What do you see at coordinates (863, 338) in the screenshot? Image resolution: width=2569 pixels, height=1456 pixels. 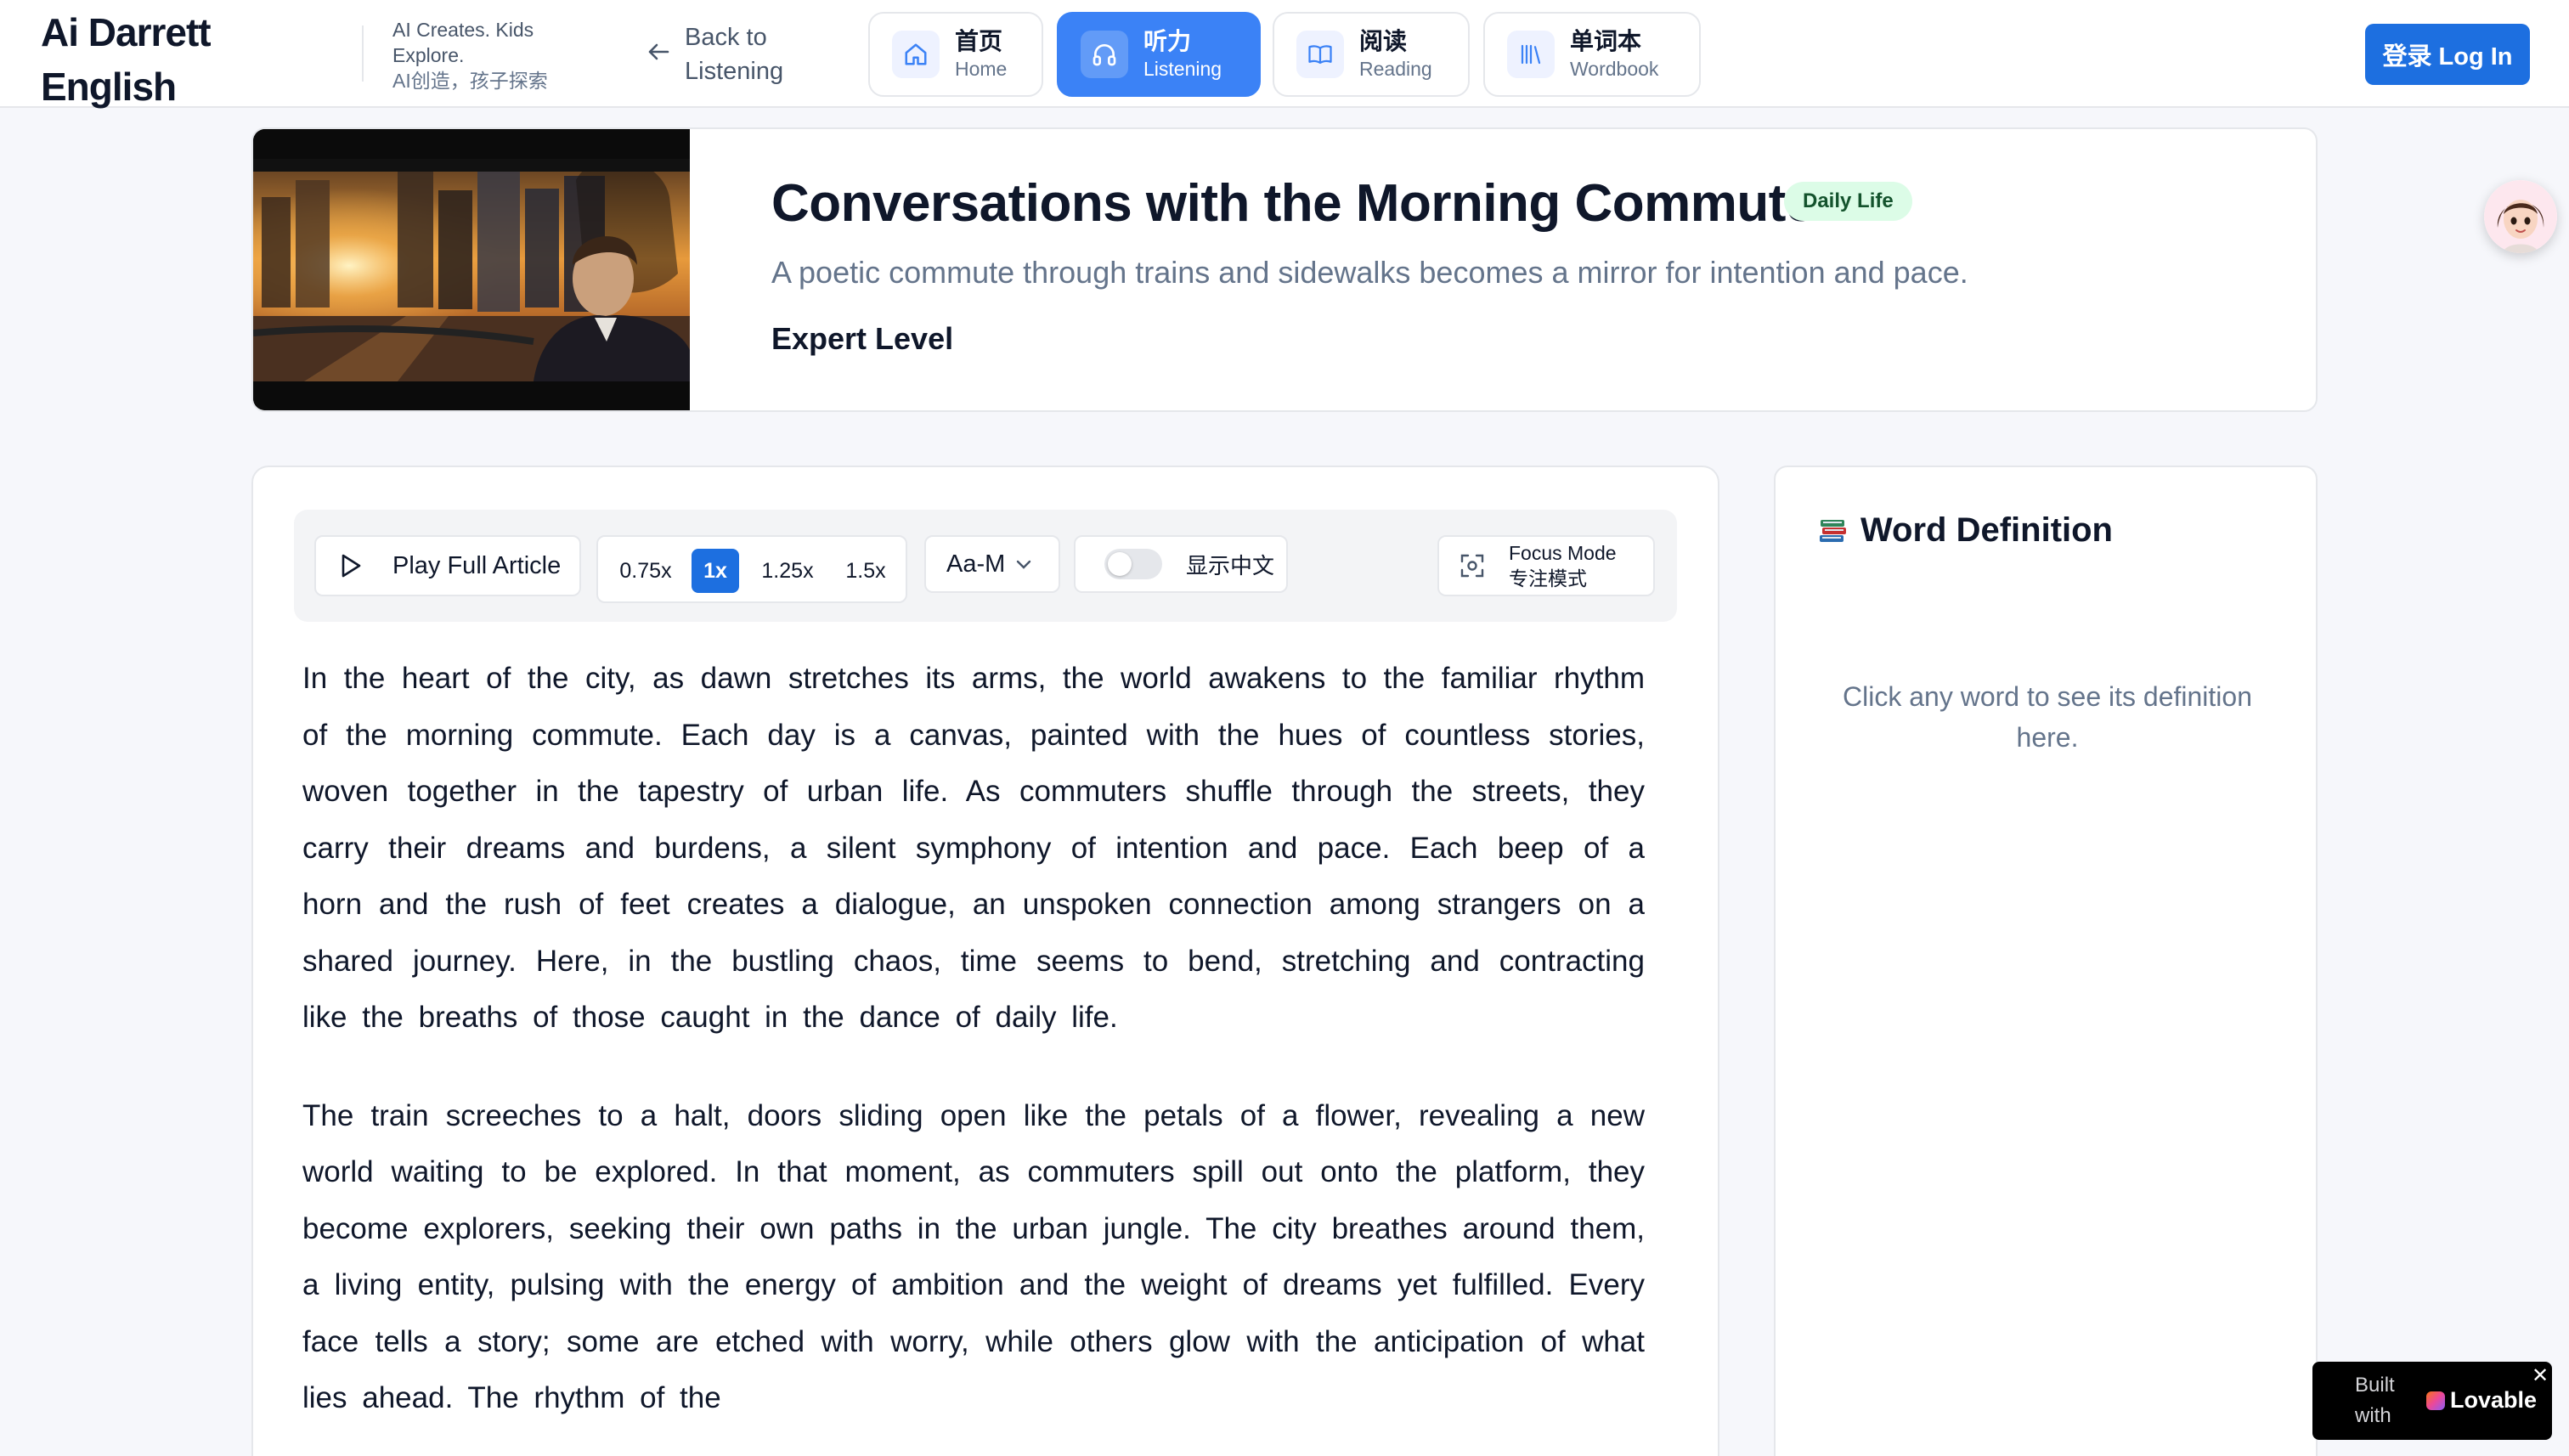 I see `difficulty-level: Expert Level` at bounding box center [863, 338].